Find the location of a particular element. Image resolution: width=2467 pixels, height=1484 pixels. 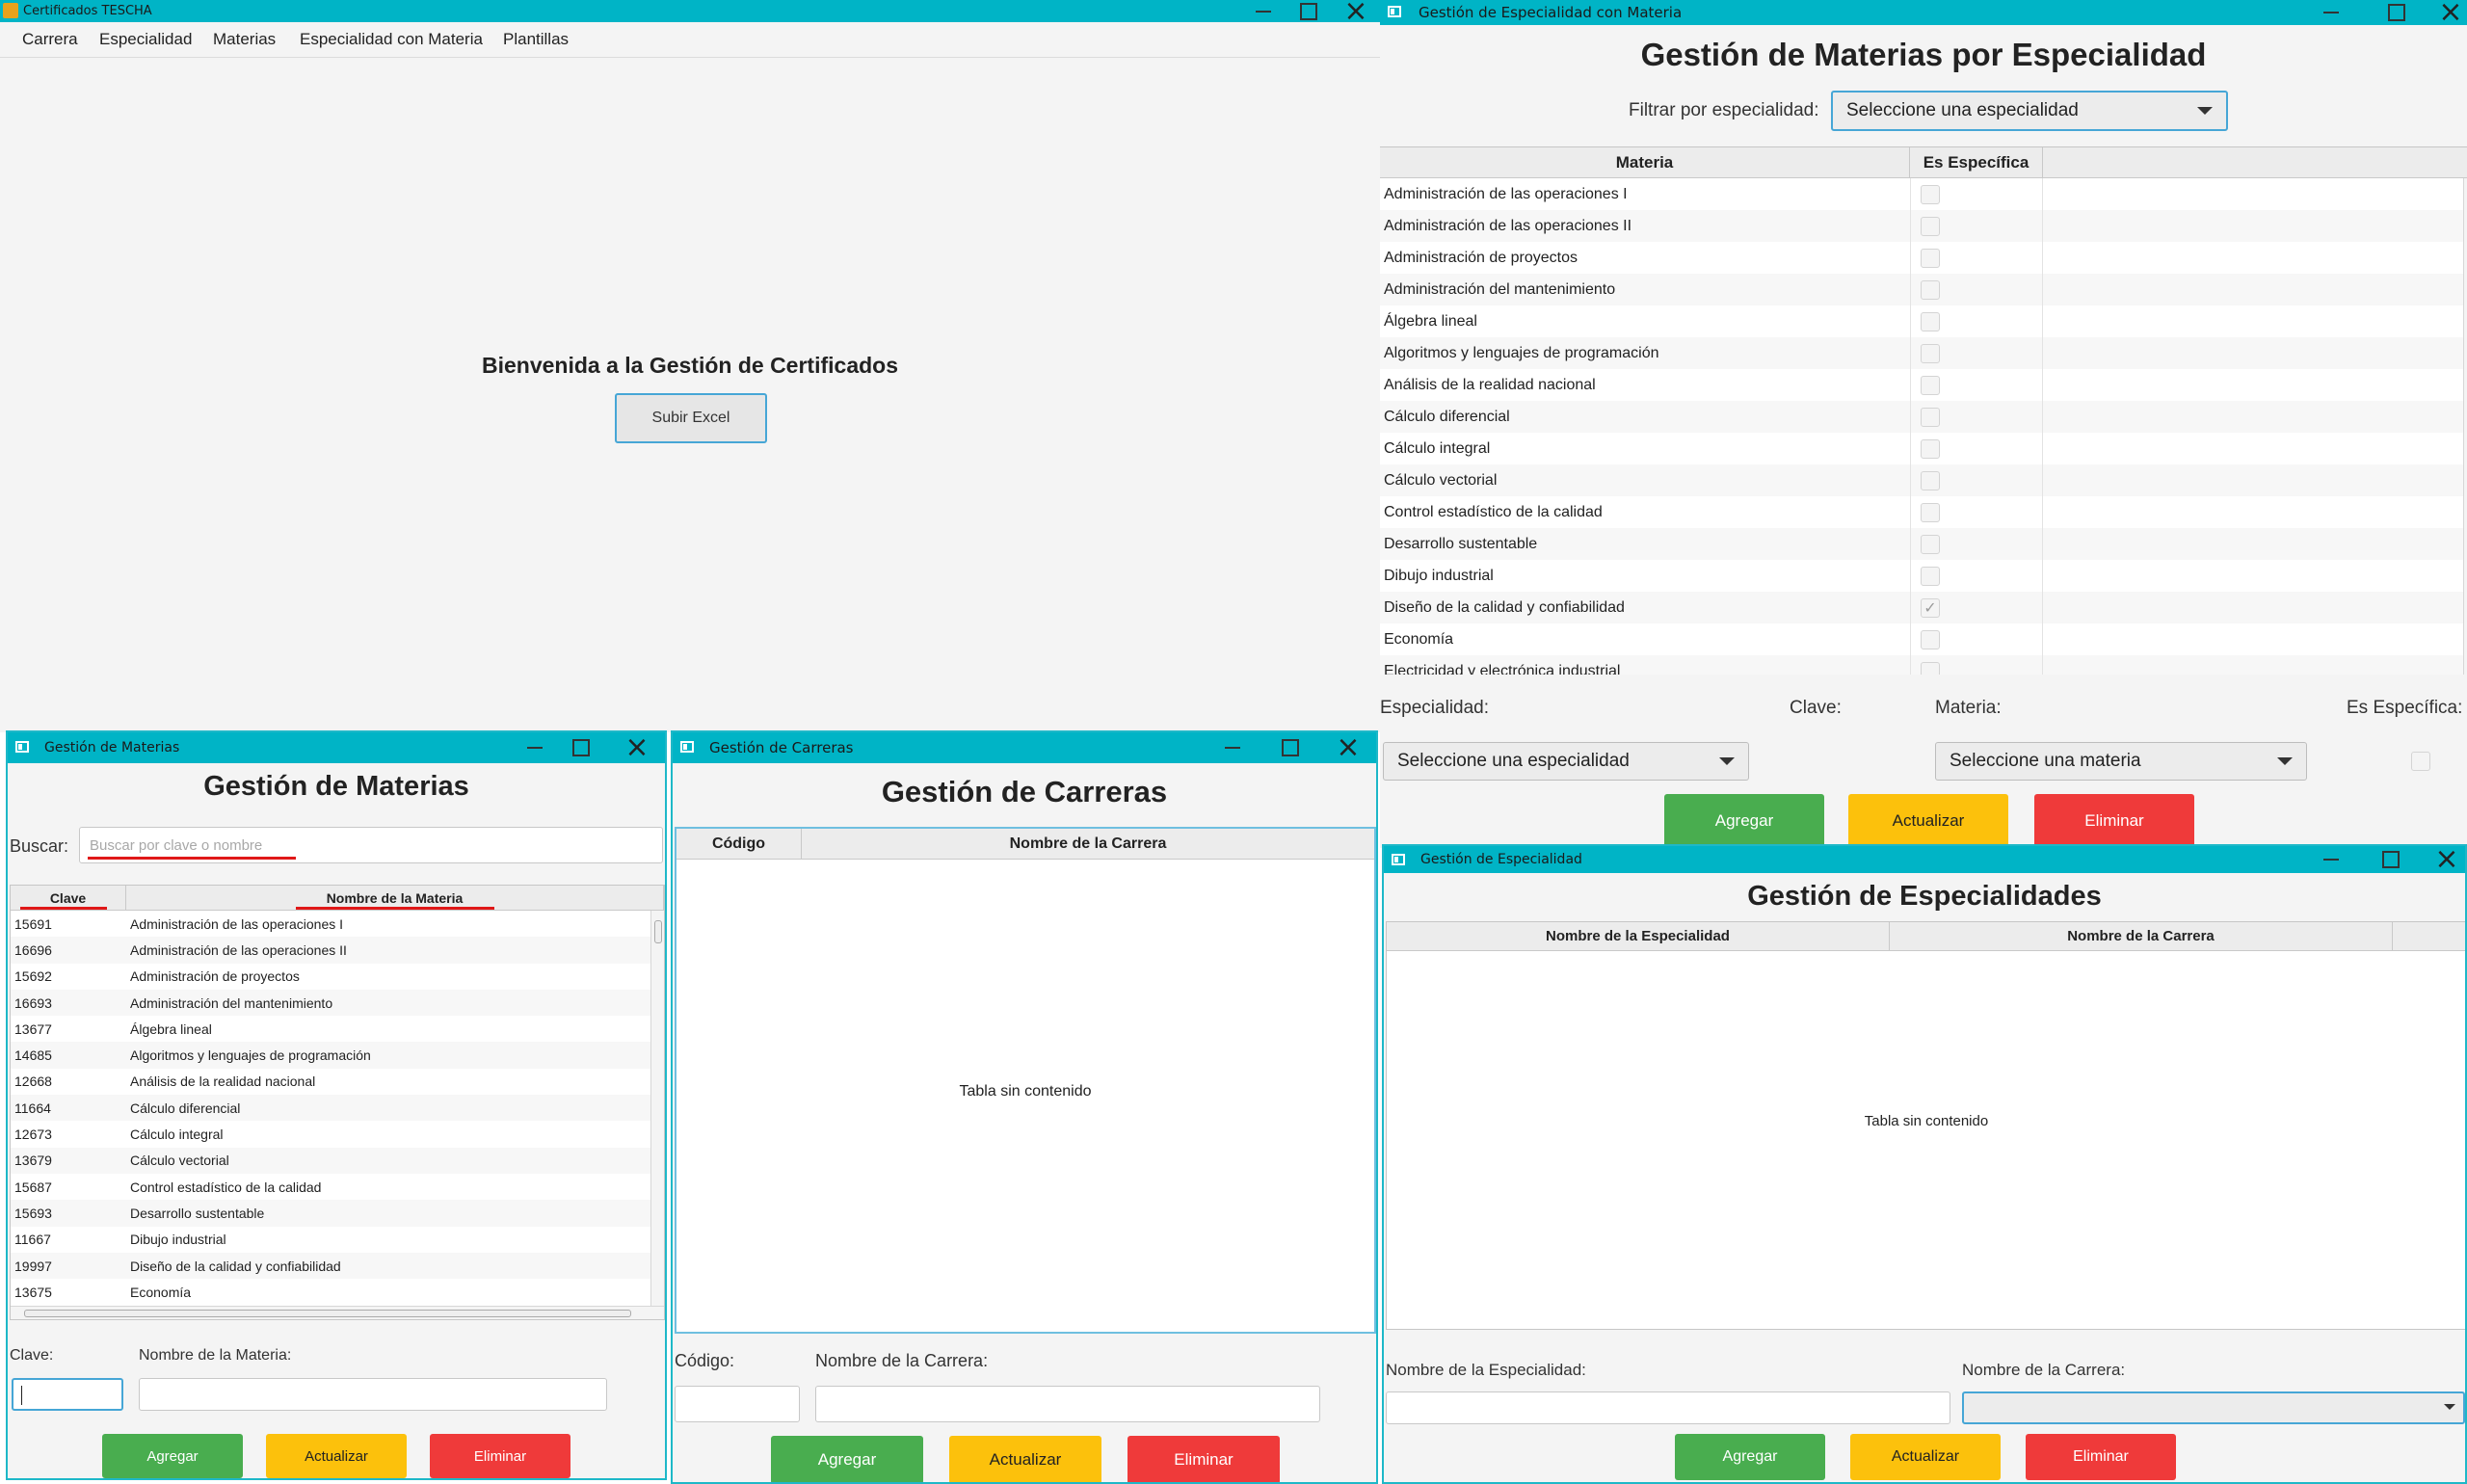

codigo-input is located at coordinates (737, 1404).